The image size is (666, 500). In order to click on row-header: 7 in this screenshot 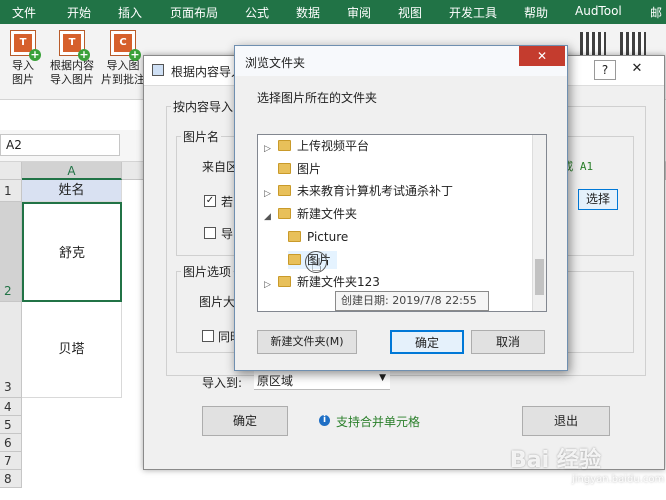, I will do `click(11, 461)`.